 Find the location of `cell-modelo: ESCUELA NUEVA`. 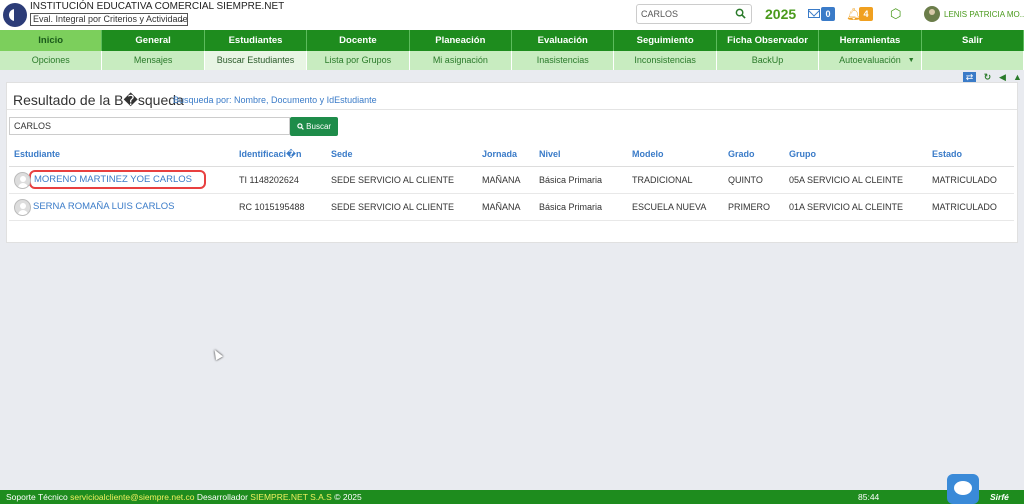

cell-modelo: ESCUELA NUEVA is located at coordinates (675, 207).